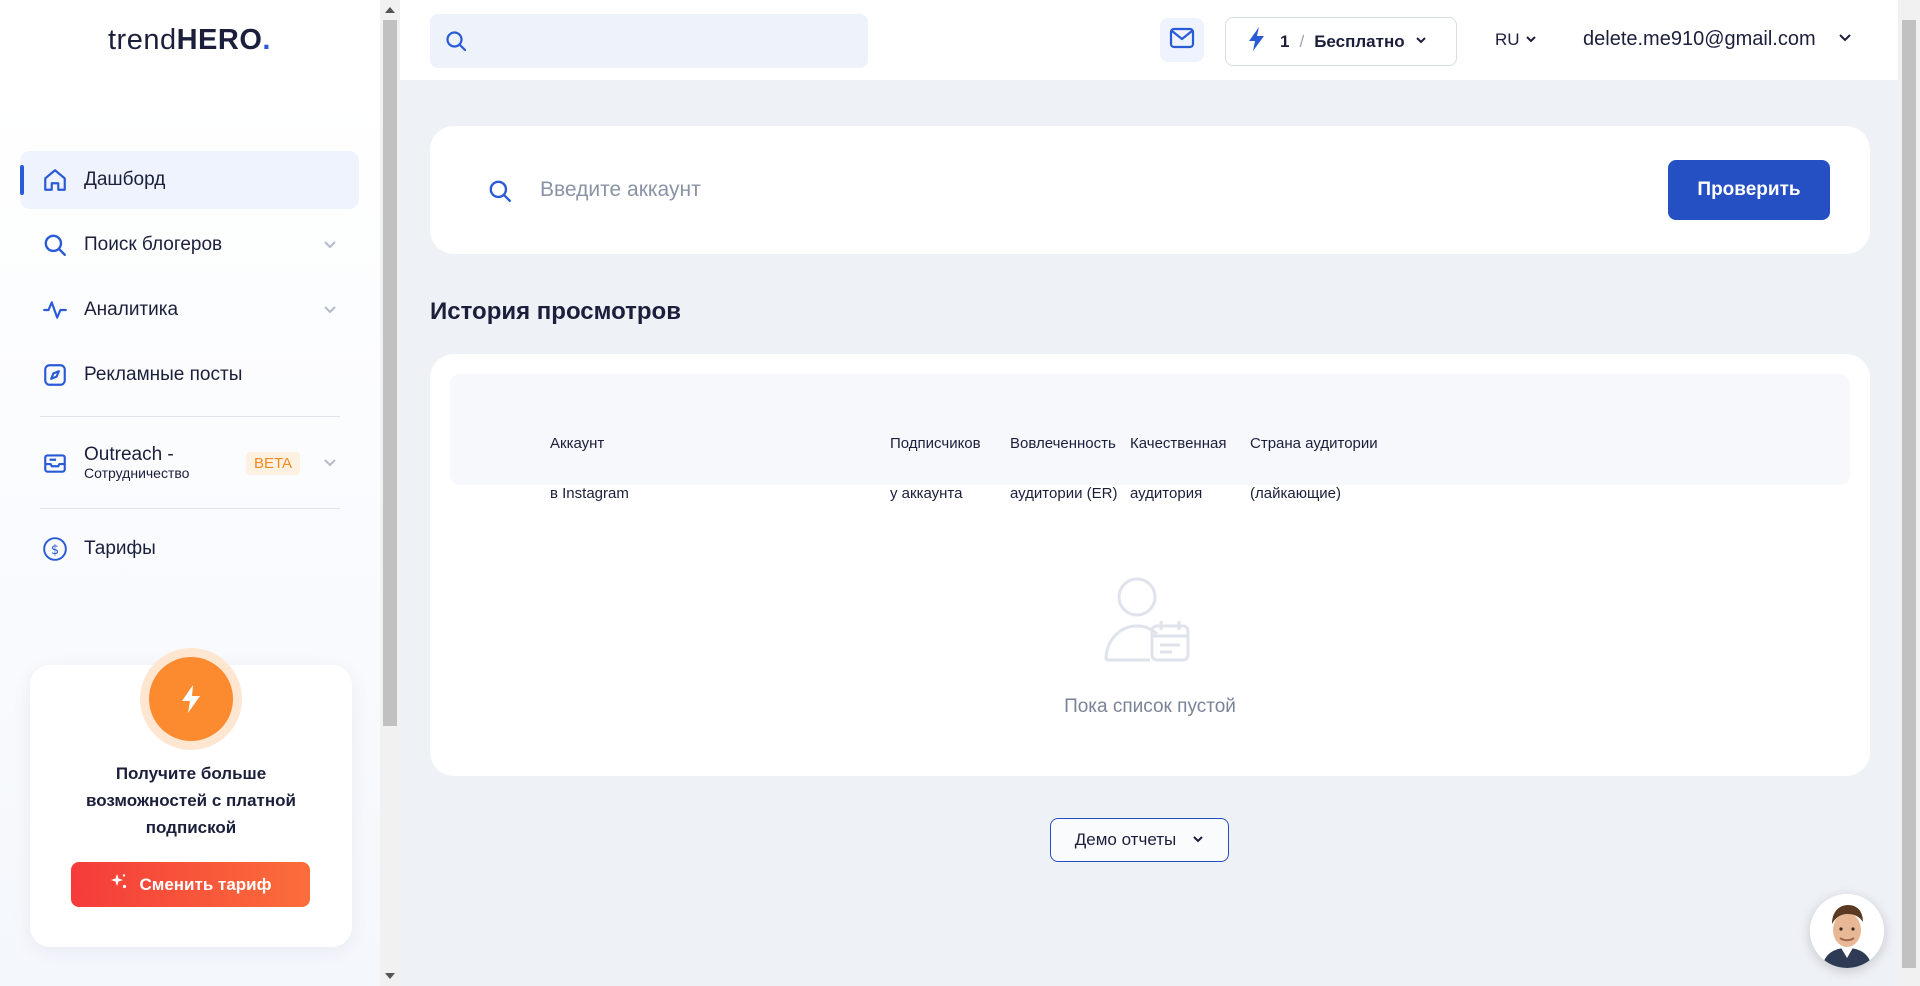 Image resolution: width=1920 pixels, height=986 pixels. I want to click on sidebar-item-blogger-search: Поиск блогеров, so click(189, 245).